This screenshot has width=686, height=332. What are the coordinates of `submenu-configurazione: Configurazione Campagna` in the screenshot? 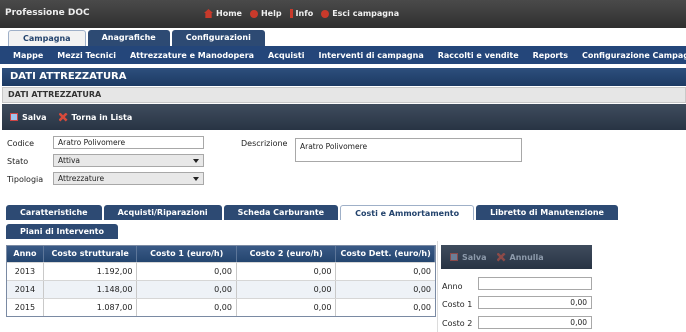 It's located at (630, 55).